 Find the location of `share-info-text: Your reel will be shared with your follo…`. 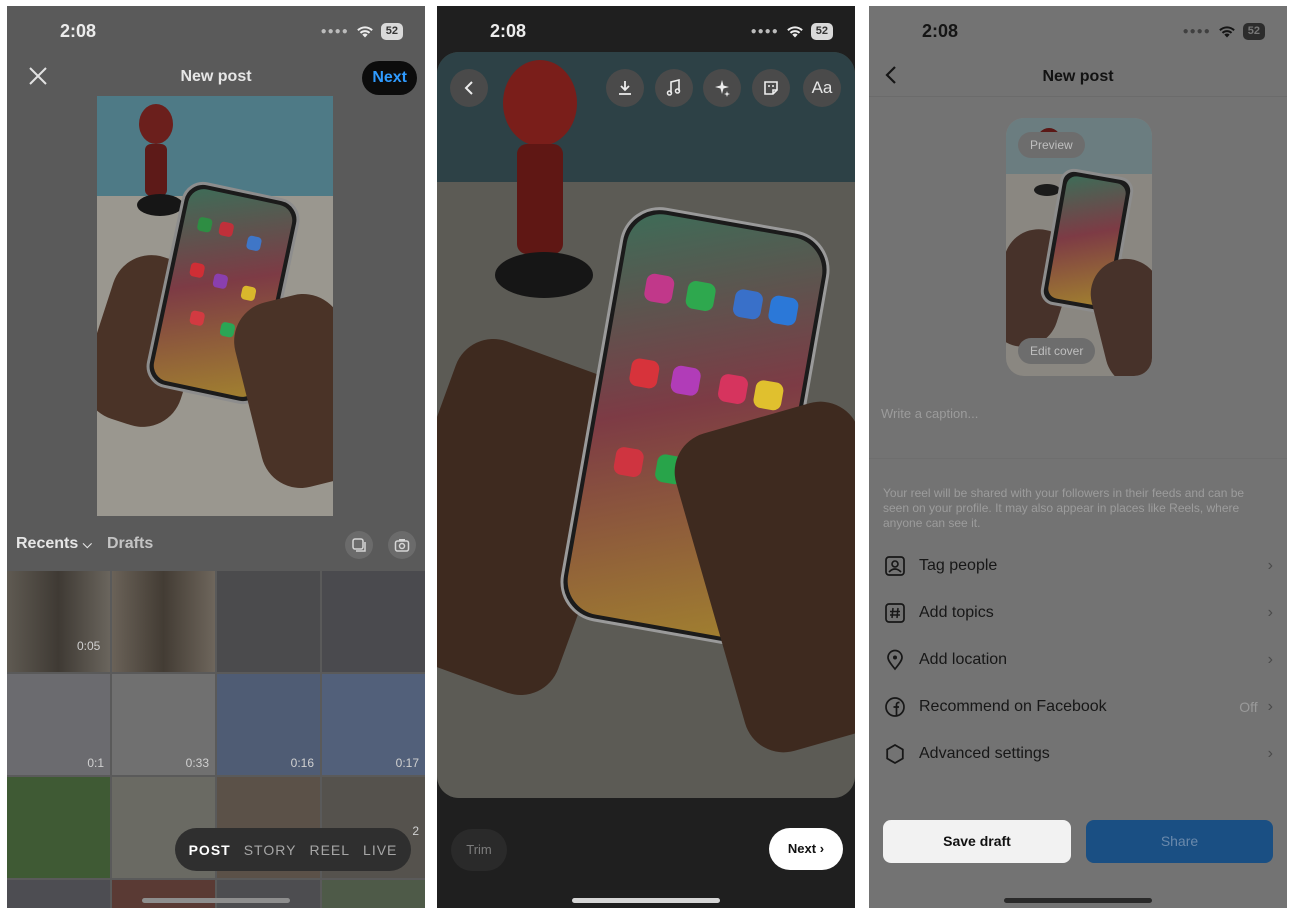

share-info-text: Your reel will be shared with your follo… is located at coordinates (1064, 508).